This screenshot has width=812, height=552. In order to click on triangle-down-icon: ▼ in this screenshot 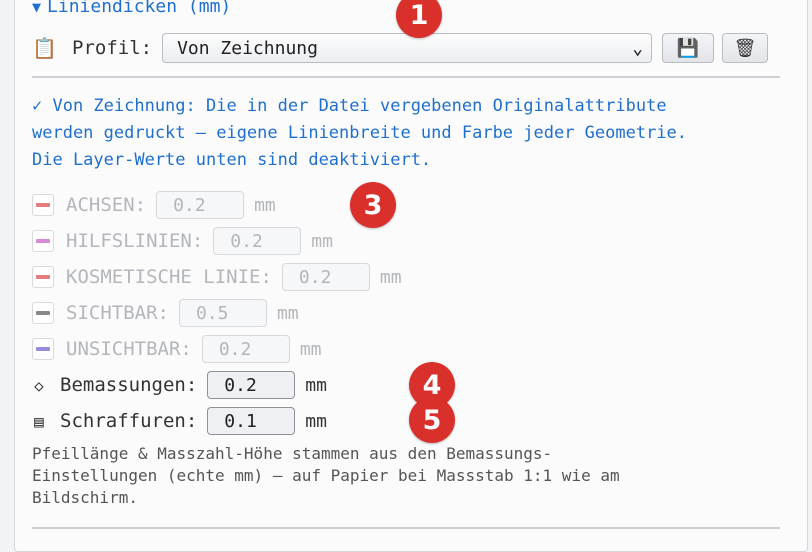, I will do `click(37, 8)`.